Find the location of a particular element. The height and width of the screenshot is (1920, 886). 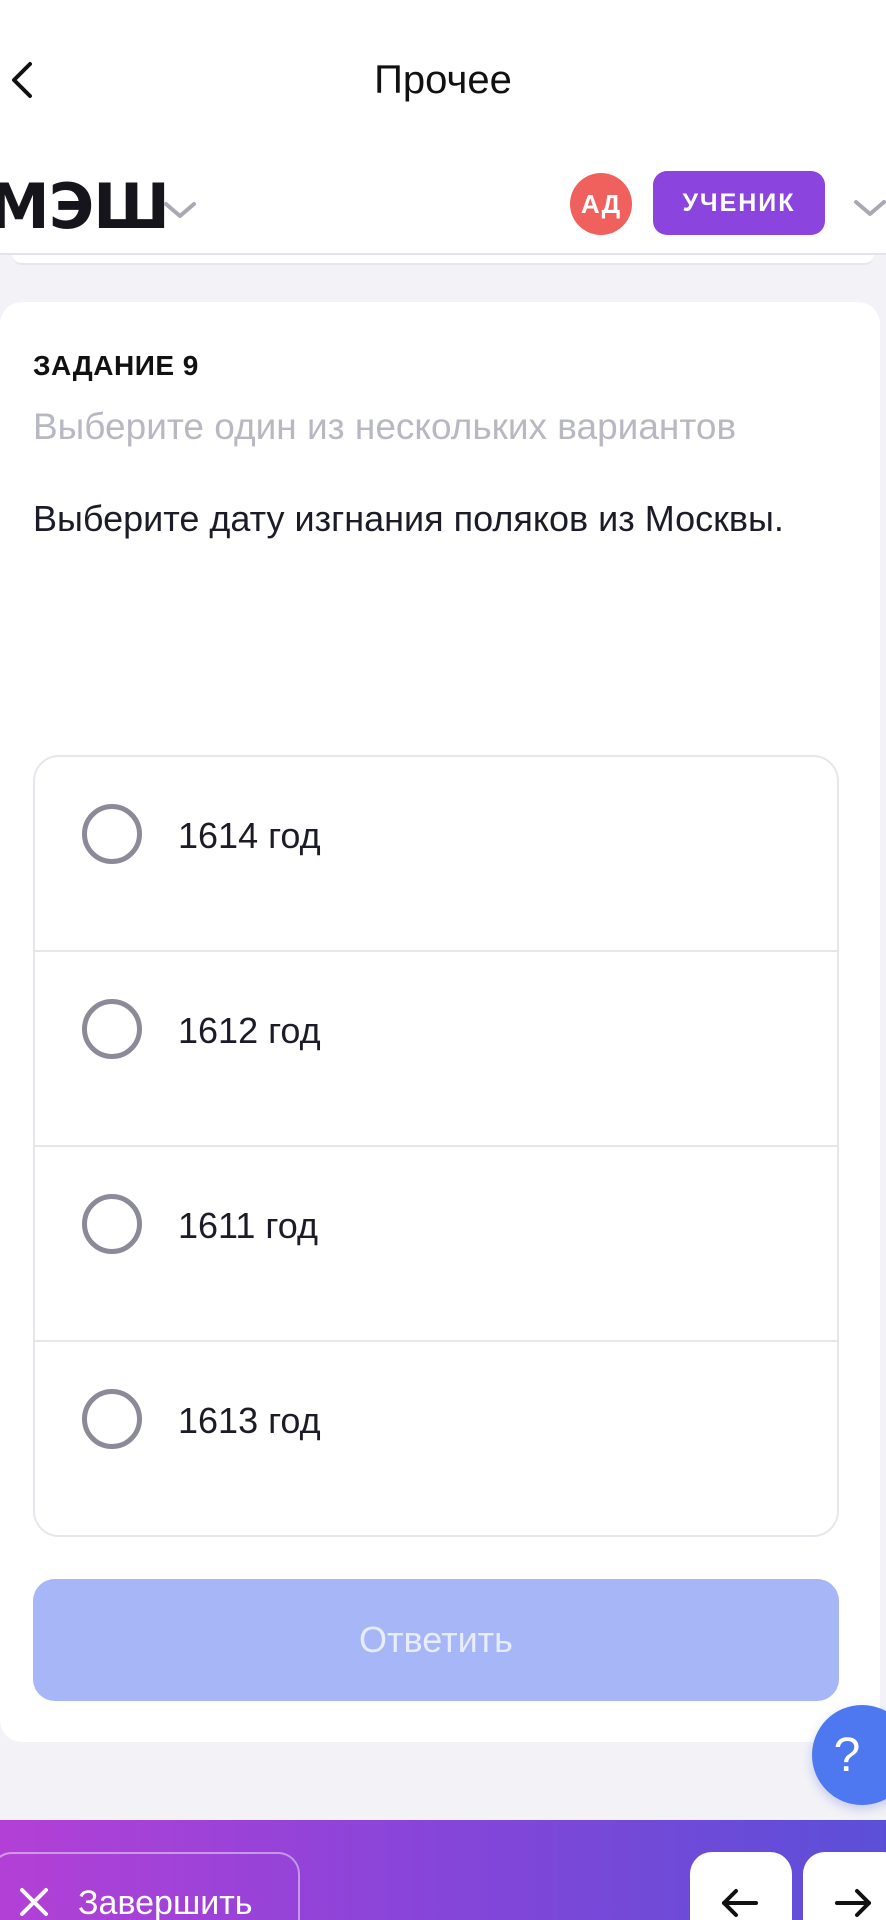

close-icon is located at coordinates (34, 1902).